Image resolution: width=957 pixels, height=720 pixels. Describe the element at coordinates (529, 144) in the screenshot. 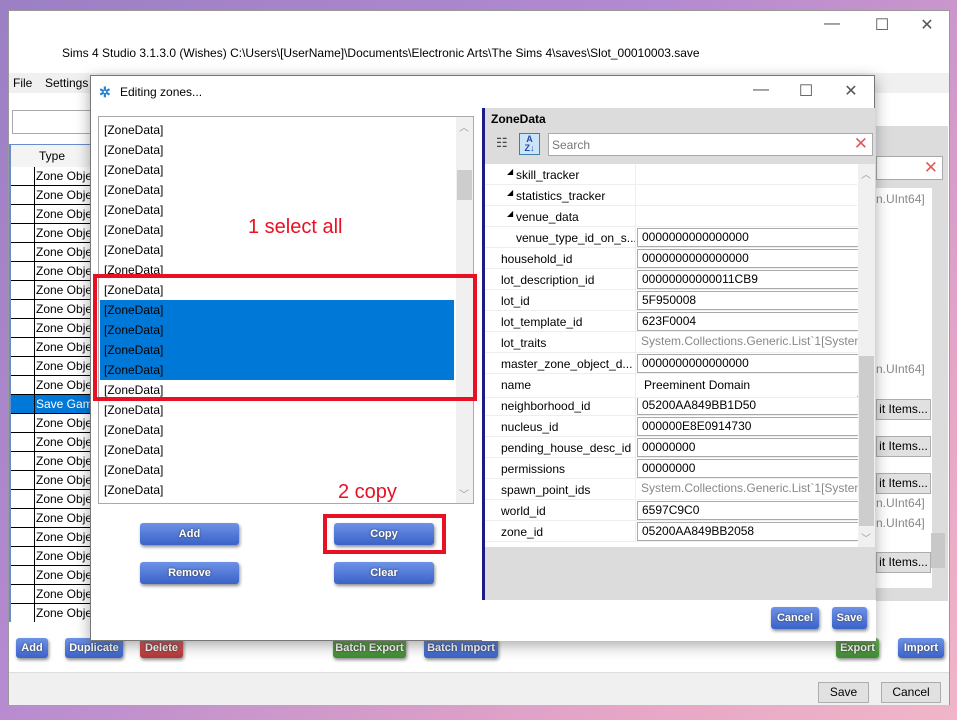

I see `sort-alphabetical-icon: A Z↓` at that location.